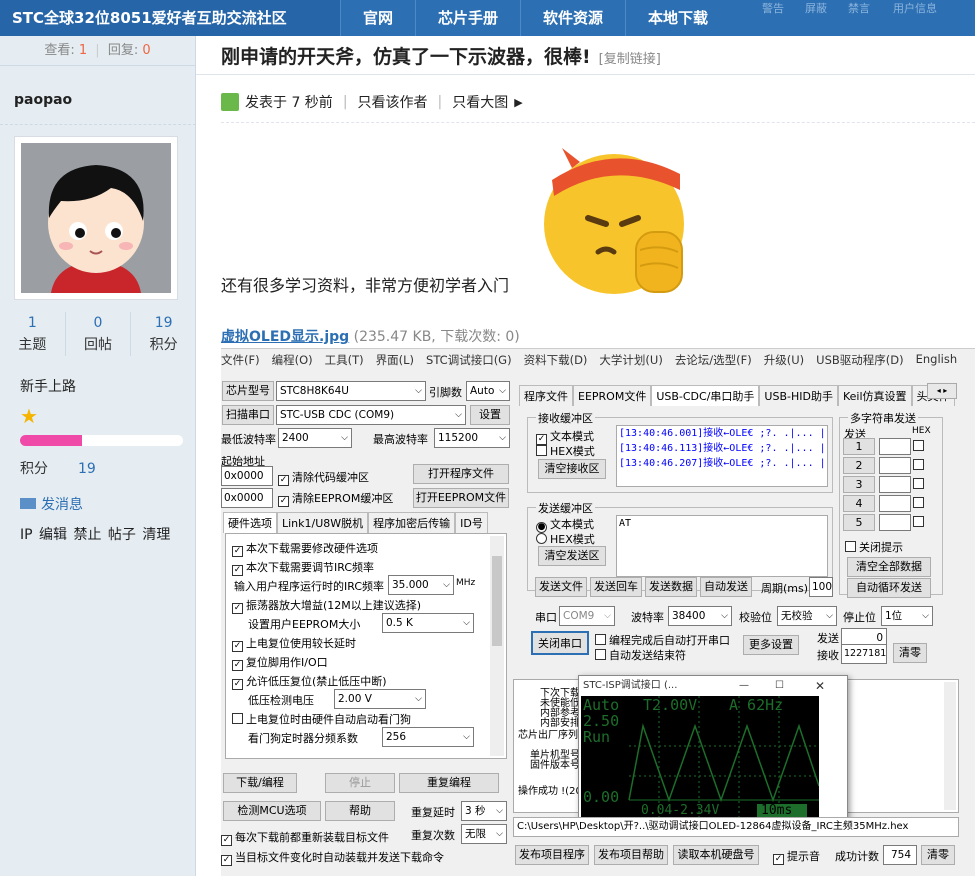 The image size is (975, 876). What do you see at coordinates (371, 415) in the screenshot?
I see `port-select: STC-USB CDC (COM9)` at bounding box center [371, 415].